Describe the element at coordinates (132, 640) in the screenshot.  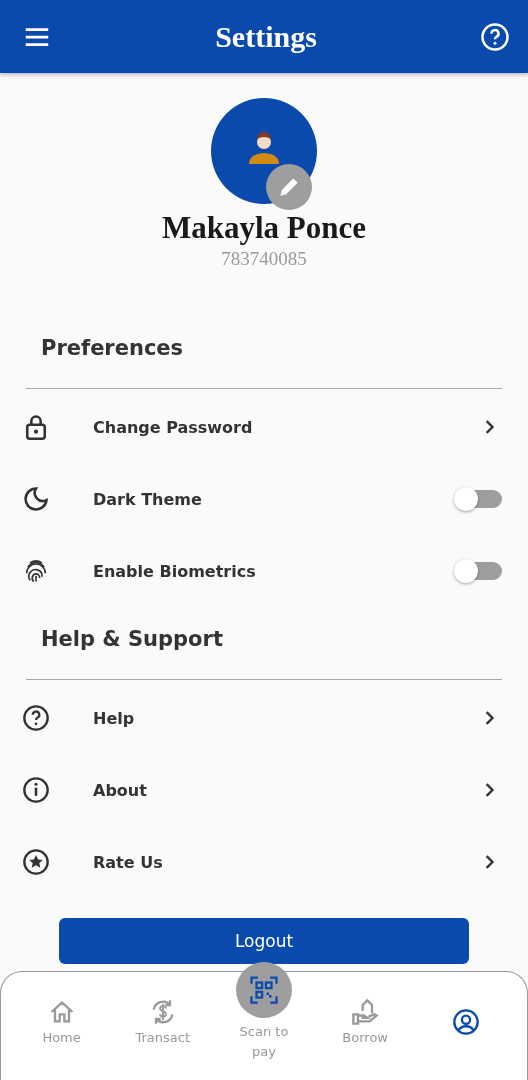
I see `section-heading: Help & Support` at that location.